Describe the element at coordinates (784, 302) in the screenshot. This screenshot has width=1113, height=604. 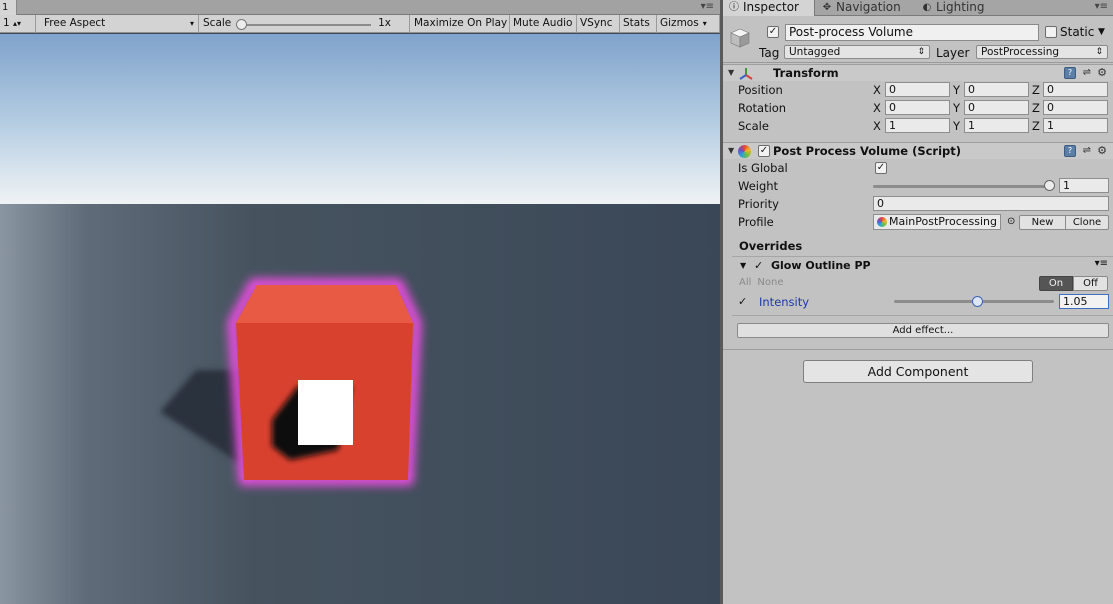
I see `intensity-label: Intensity` at that location.